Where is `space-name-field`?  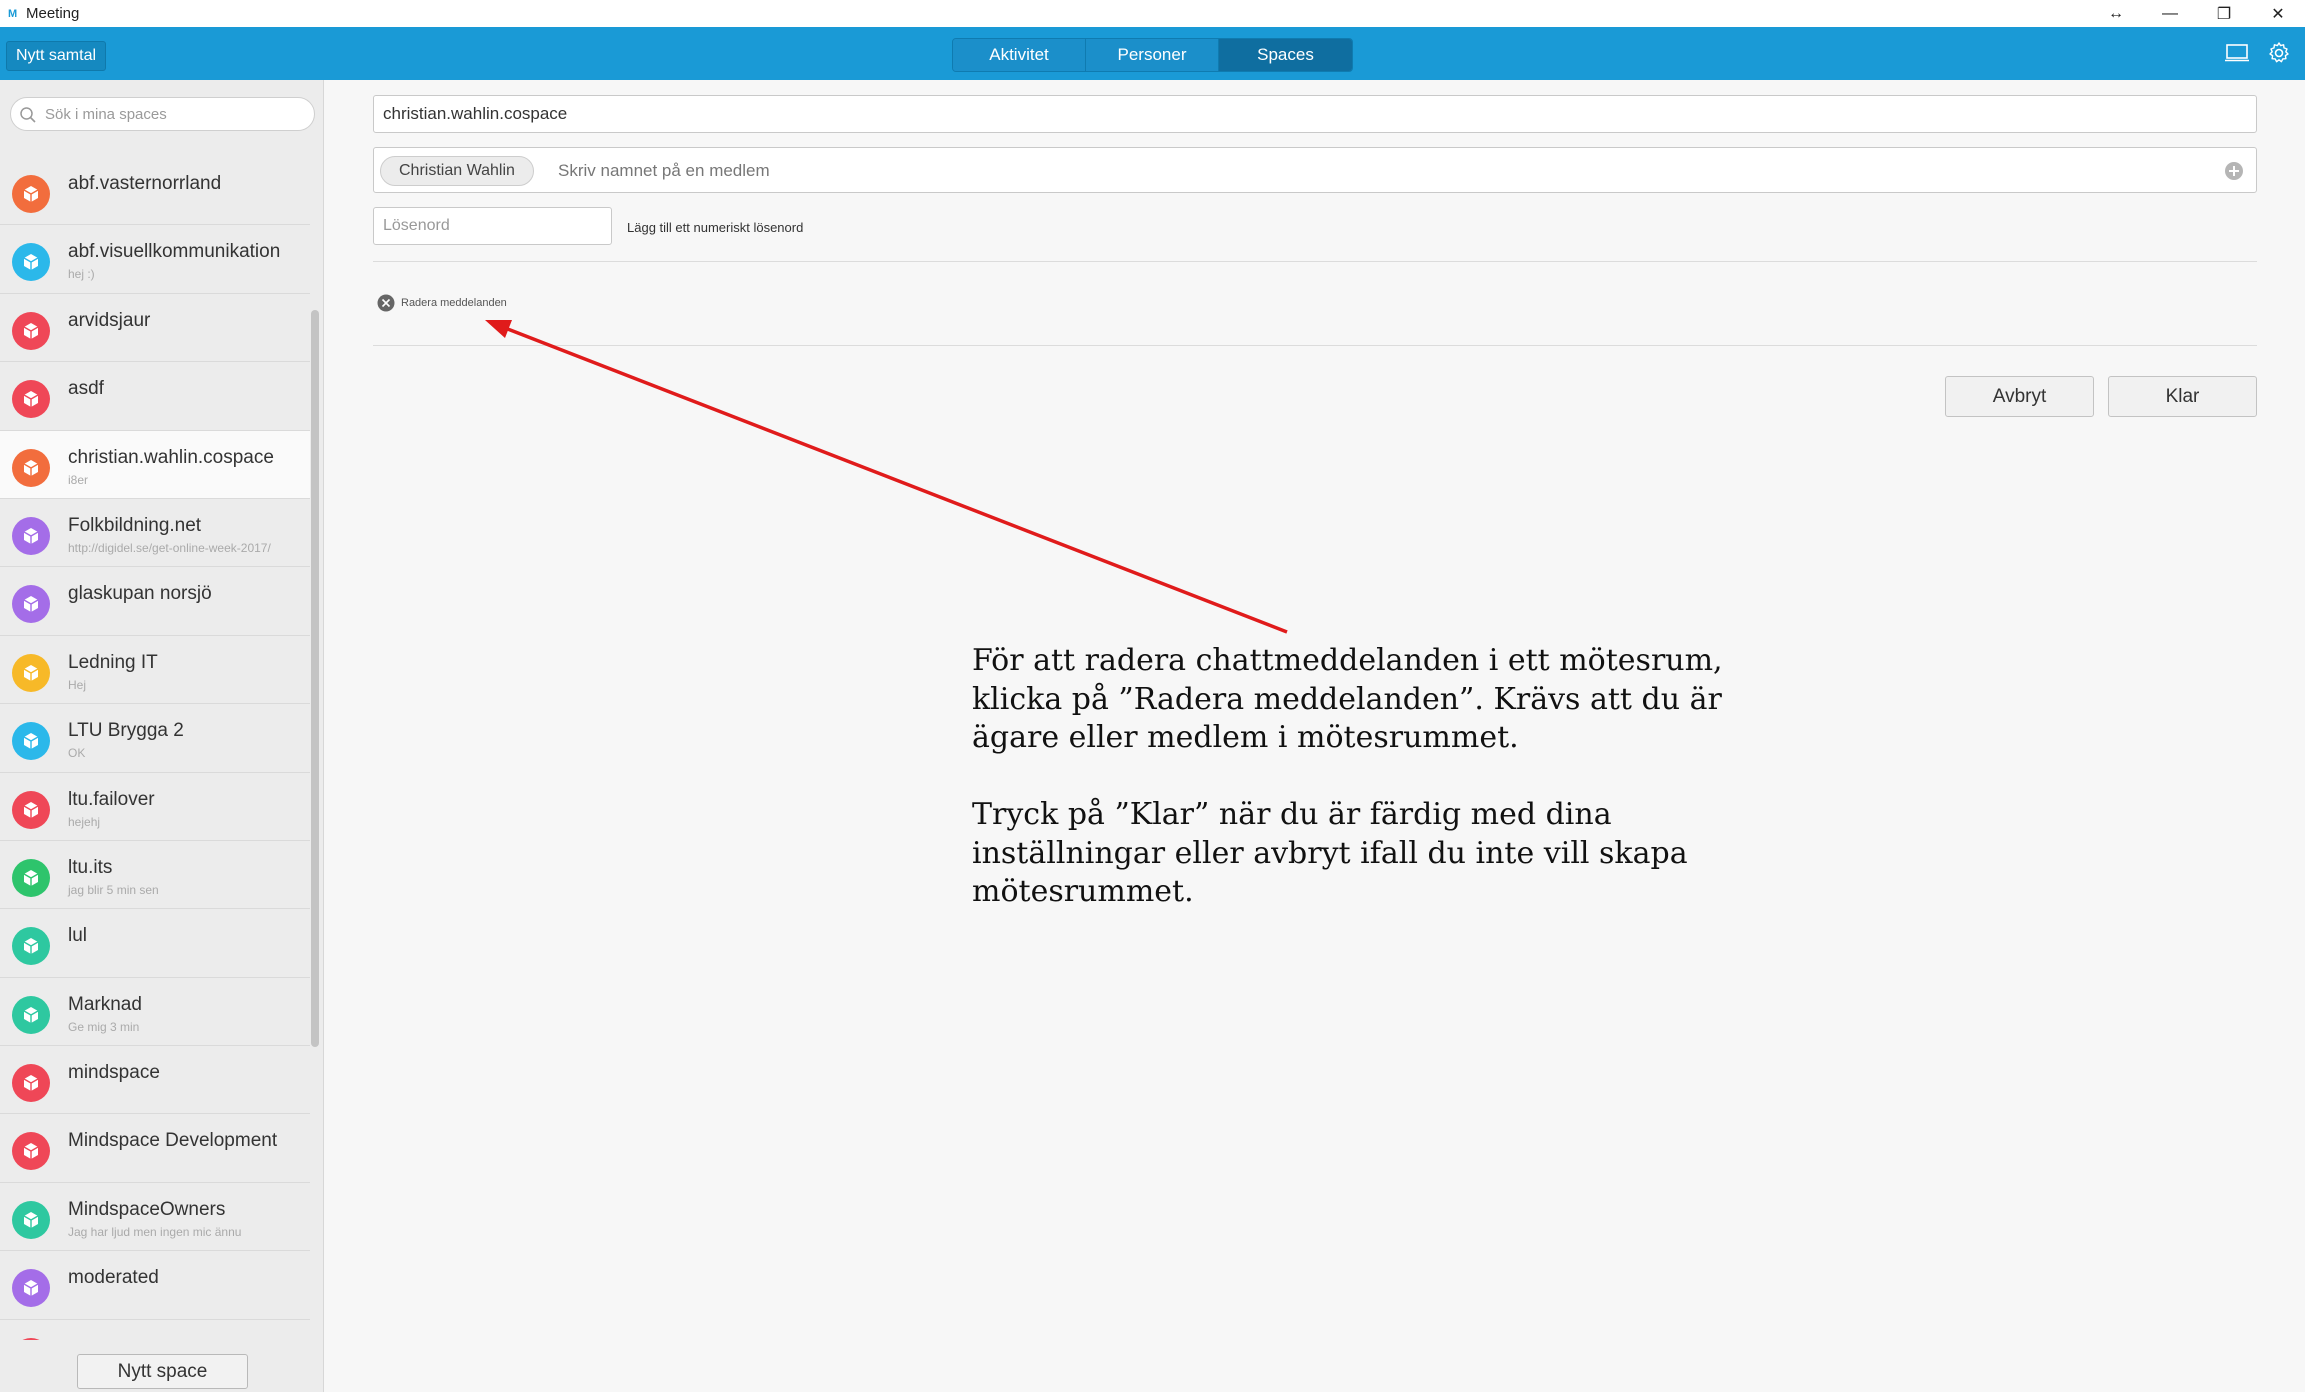
space-name-field is located at coordinates (1315, 114).